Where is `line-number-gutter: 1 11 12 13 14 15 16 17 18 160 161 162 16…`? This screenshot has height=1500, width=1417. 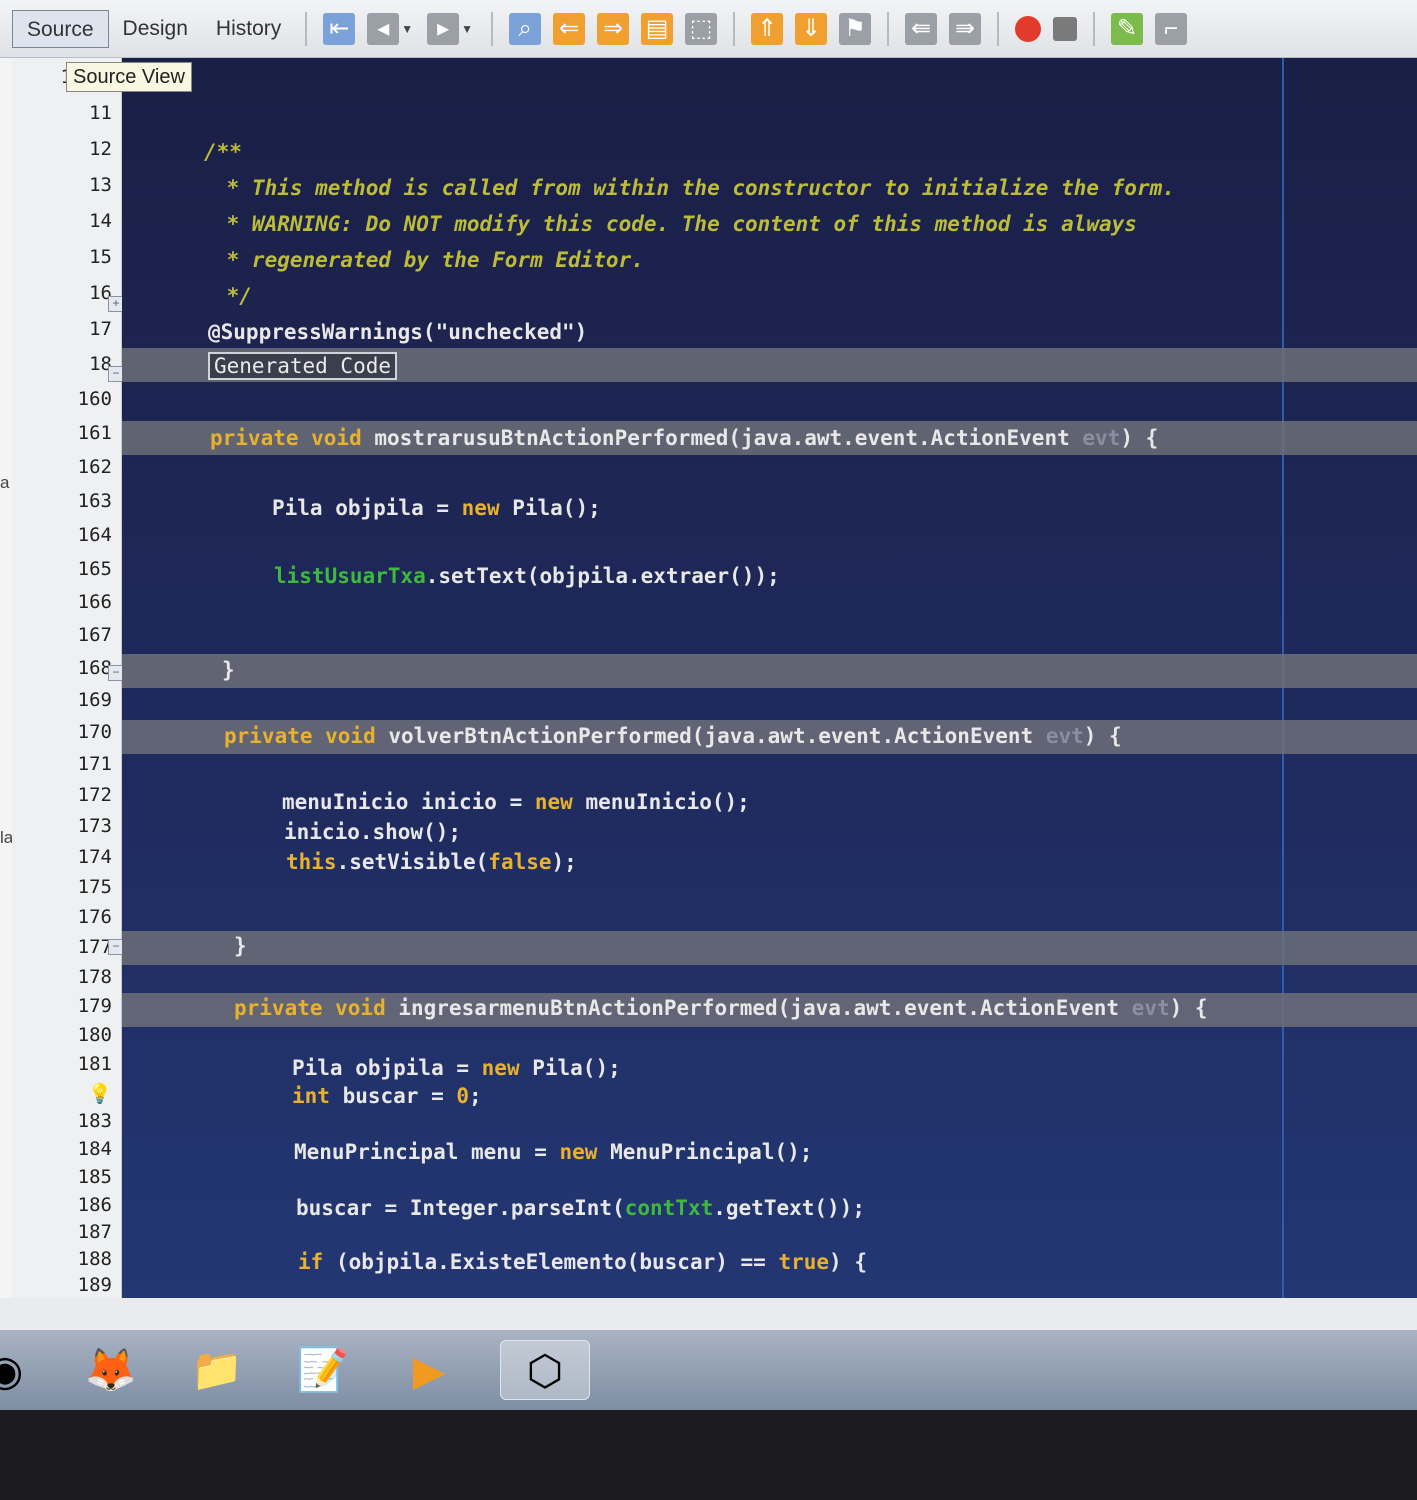
line-number-gutter: 1 11 12 13 14 15 16 17 18 160 161 162 16… is located at coordinates (67, 678).